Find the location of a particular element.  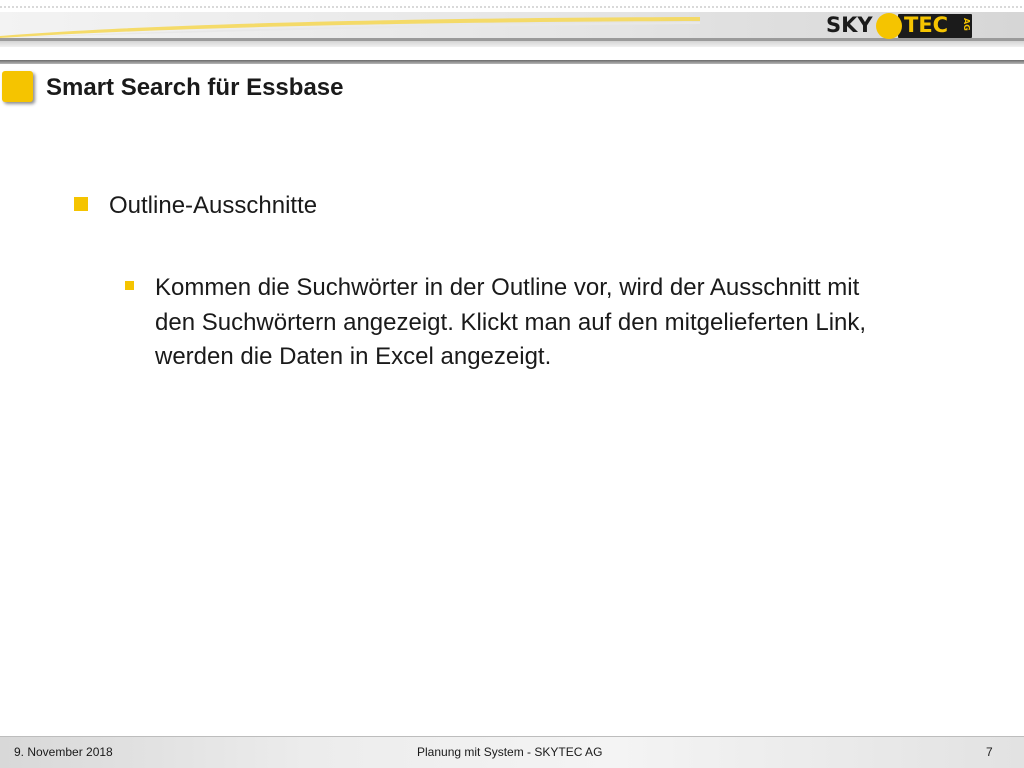

bullet-level1-text: Outline-Ausschnitte is located at coordinates (213, 205).